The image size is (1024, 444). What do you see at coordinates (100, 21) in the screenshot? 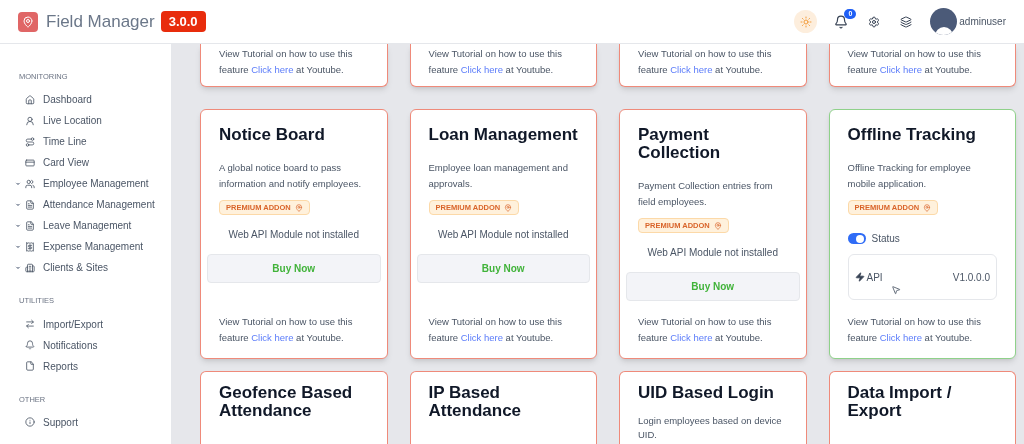
I see `app-name: Field Manager` at bounding box center [100, 21].